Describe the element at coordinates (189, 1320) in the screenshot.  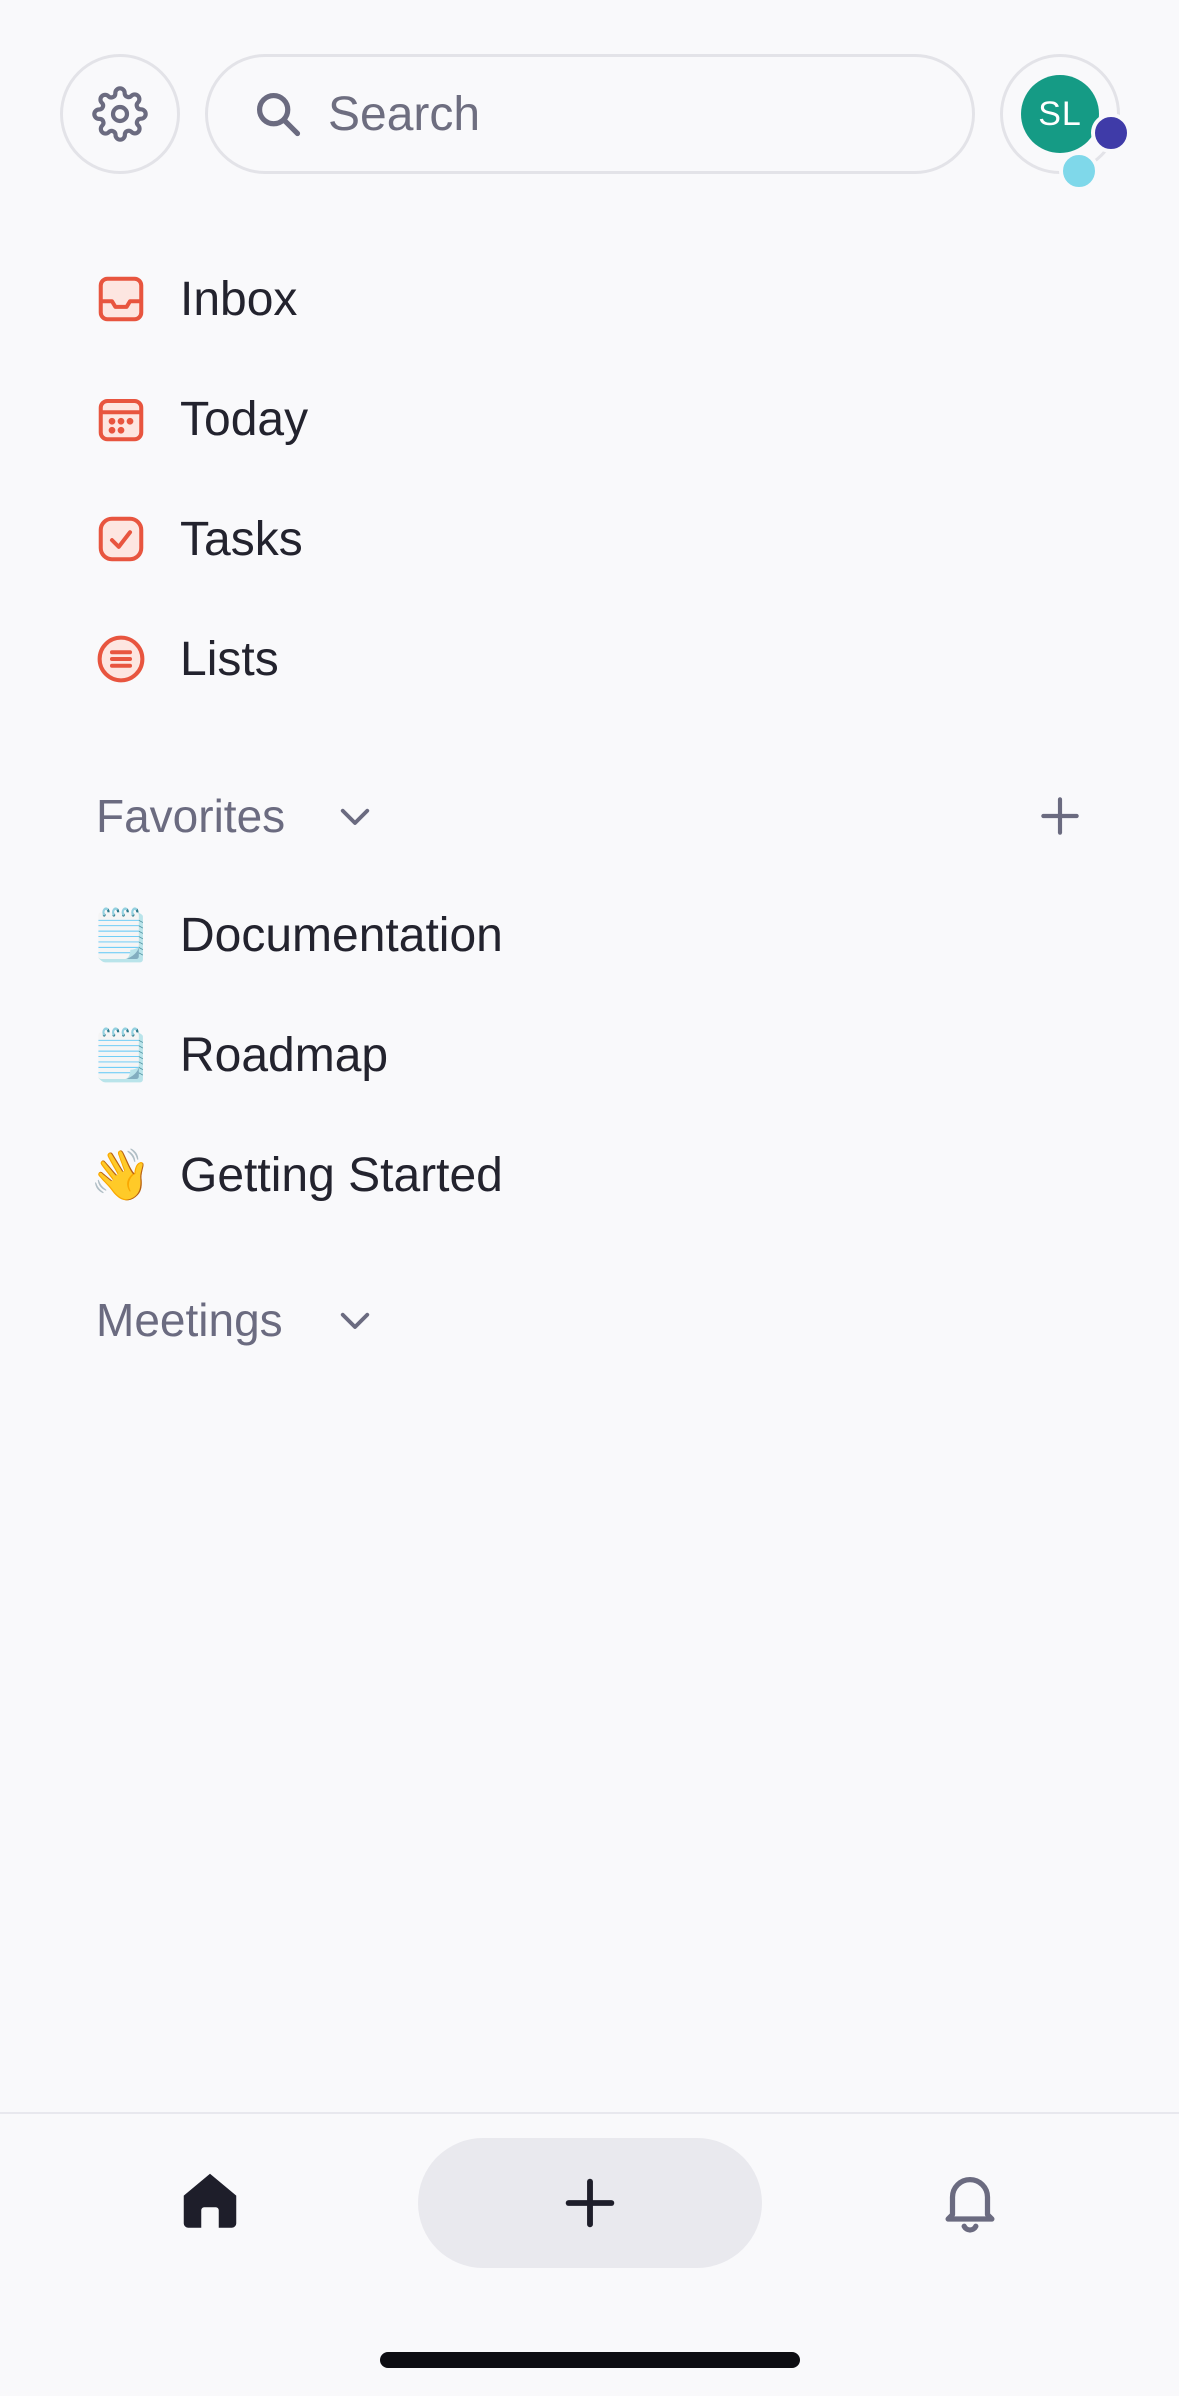
I see `section-title: Meetings` at that location.